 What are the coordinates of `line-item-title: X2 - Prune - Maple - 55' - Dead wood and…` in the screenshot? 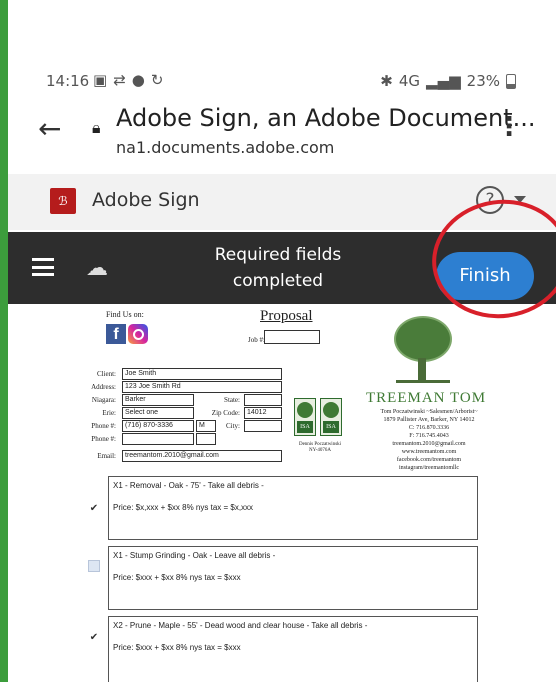 It's located at (240, 625).